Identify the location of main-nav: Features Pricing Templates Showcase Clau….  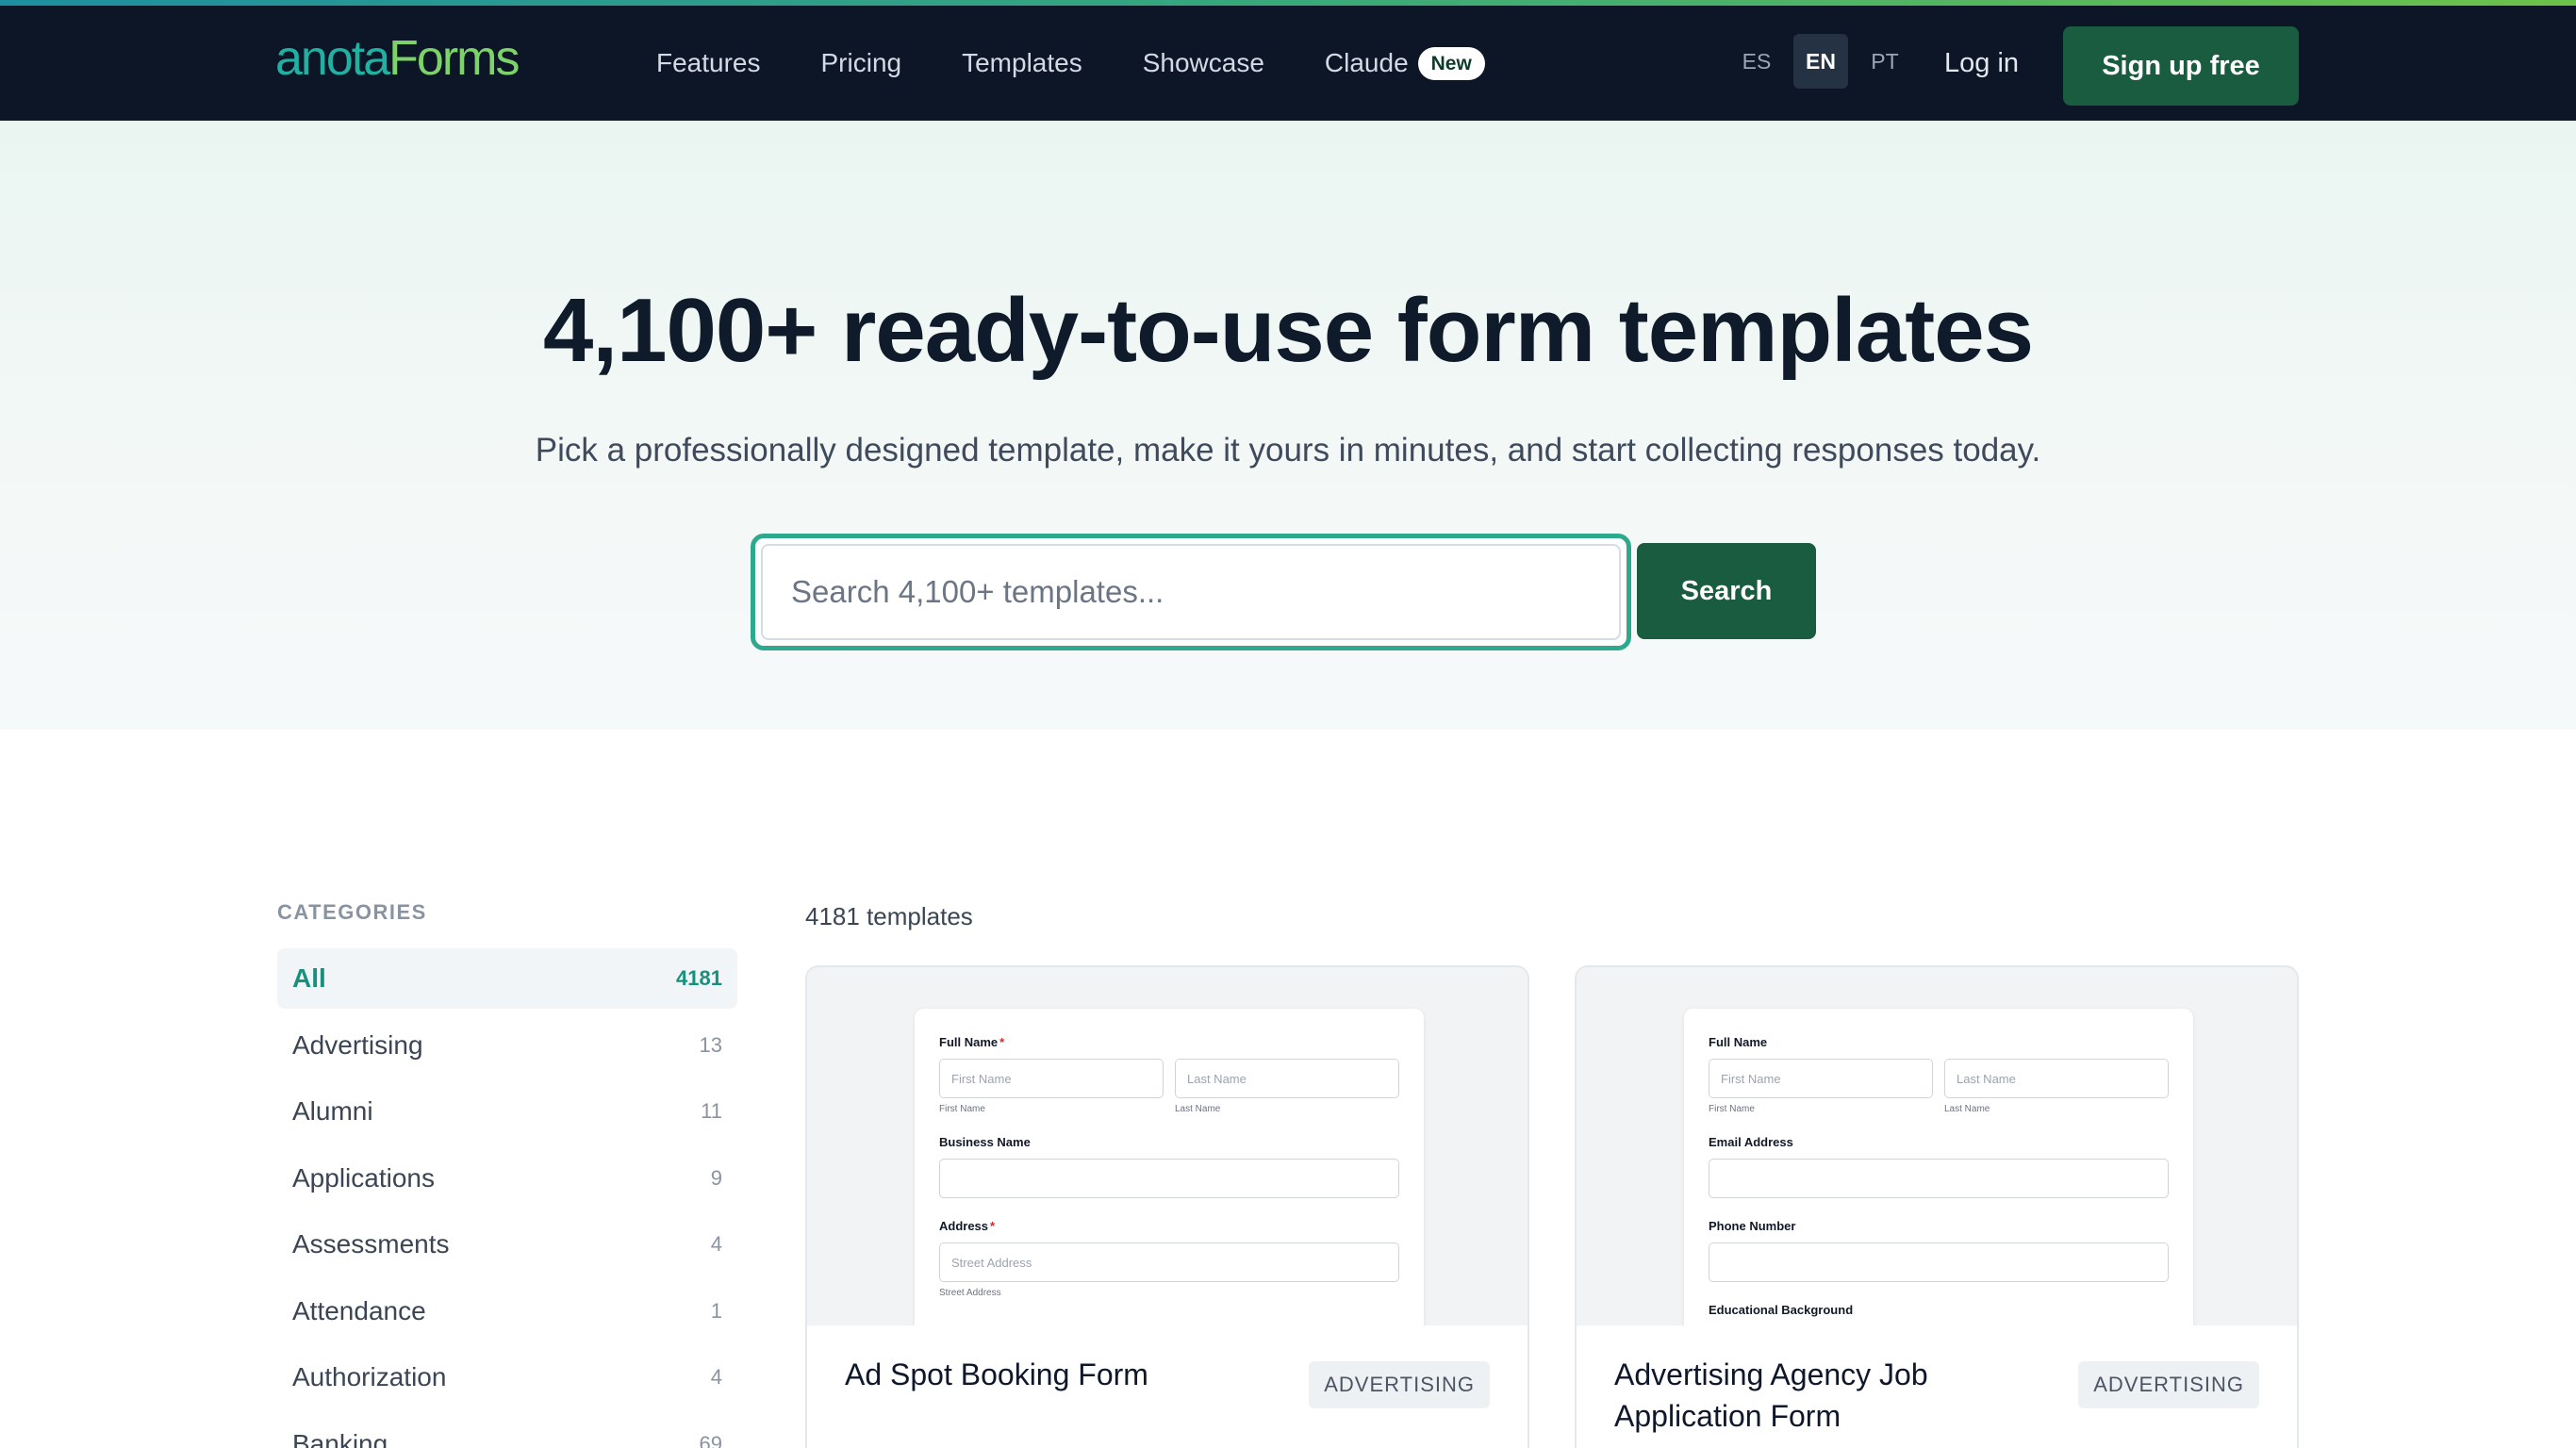
(1070, 63).